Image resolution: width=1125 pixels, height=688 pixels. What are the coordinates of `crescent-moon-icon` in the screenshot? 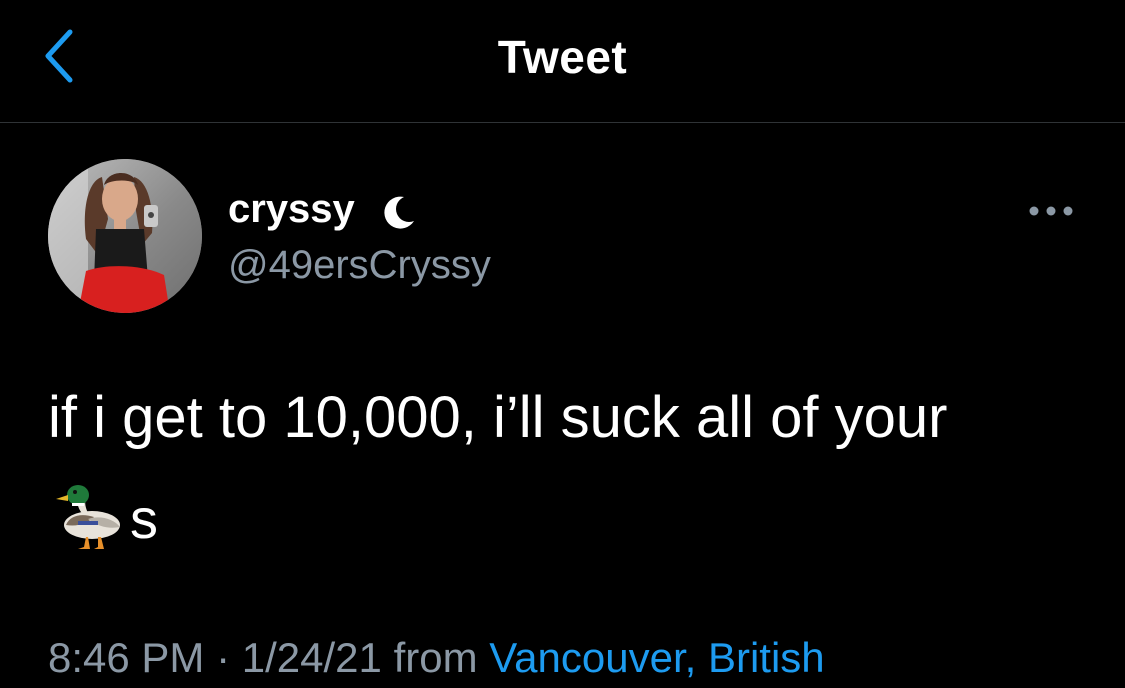 It's located at (399, 212).